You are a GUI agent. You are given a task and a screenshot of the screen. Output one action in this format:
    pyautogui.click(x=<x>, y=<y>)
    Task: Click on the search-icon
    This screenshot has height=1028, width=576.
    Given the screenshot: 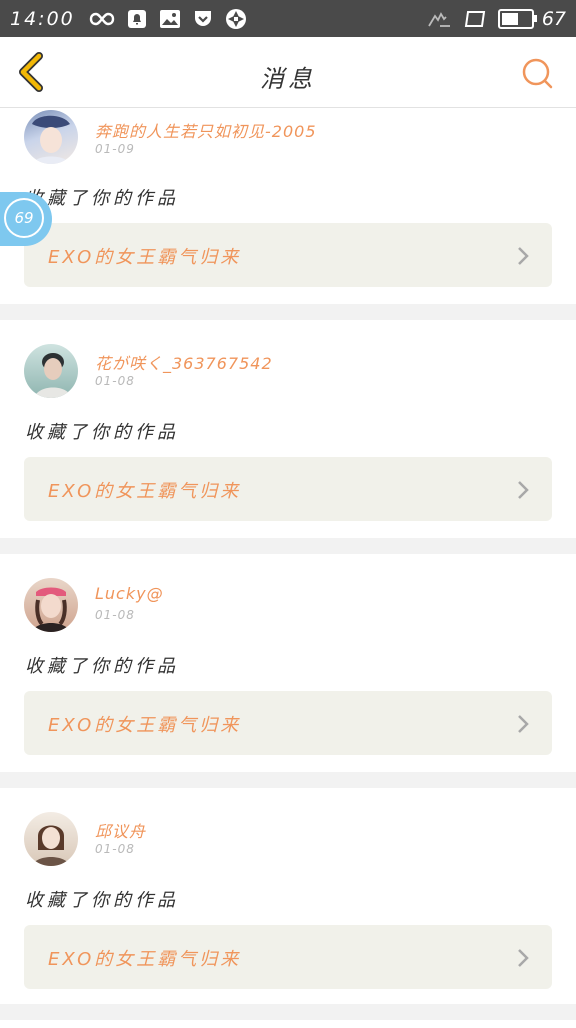 What is the action you would take?
    pyautogui.click(x=537, y=73)
    